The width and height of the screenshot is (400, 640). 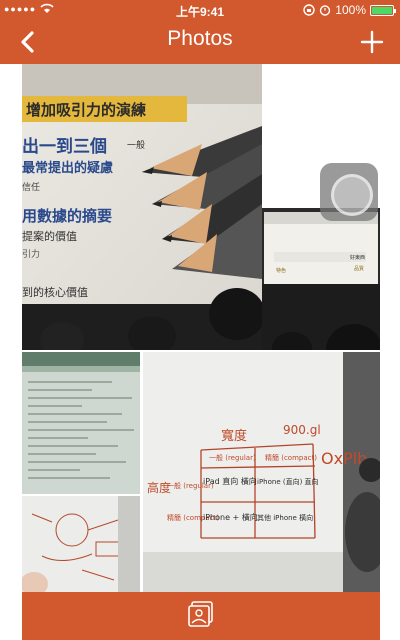 What do you see at coordinates (302, 430) in the screenshot?
I see `board-text: 900.gl` at bounding box center [302, 430].